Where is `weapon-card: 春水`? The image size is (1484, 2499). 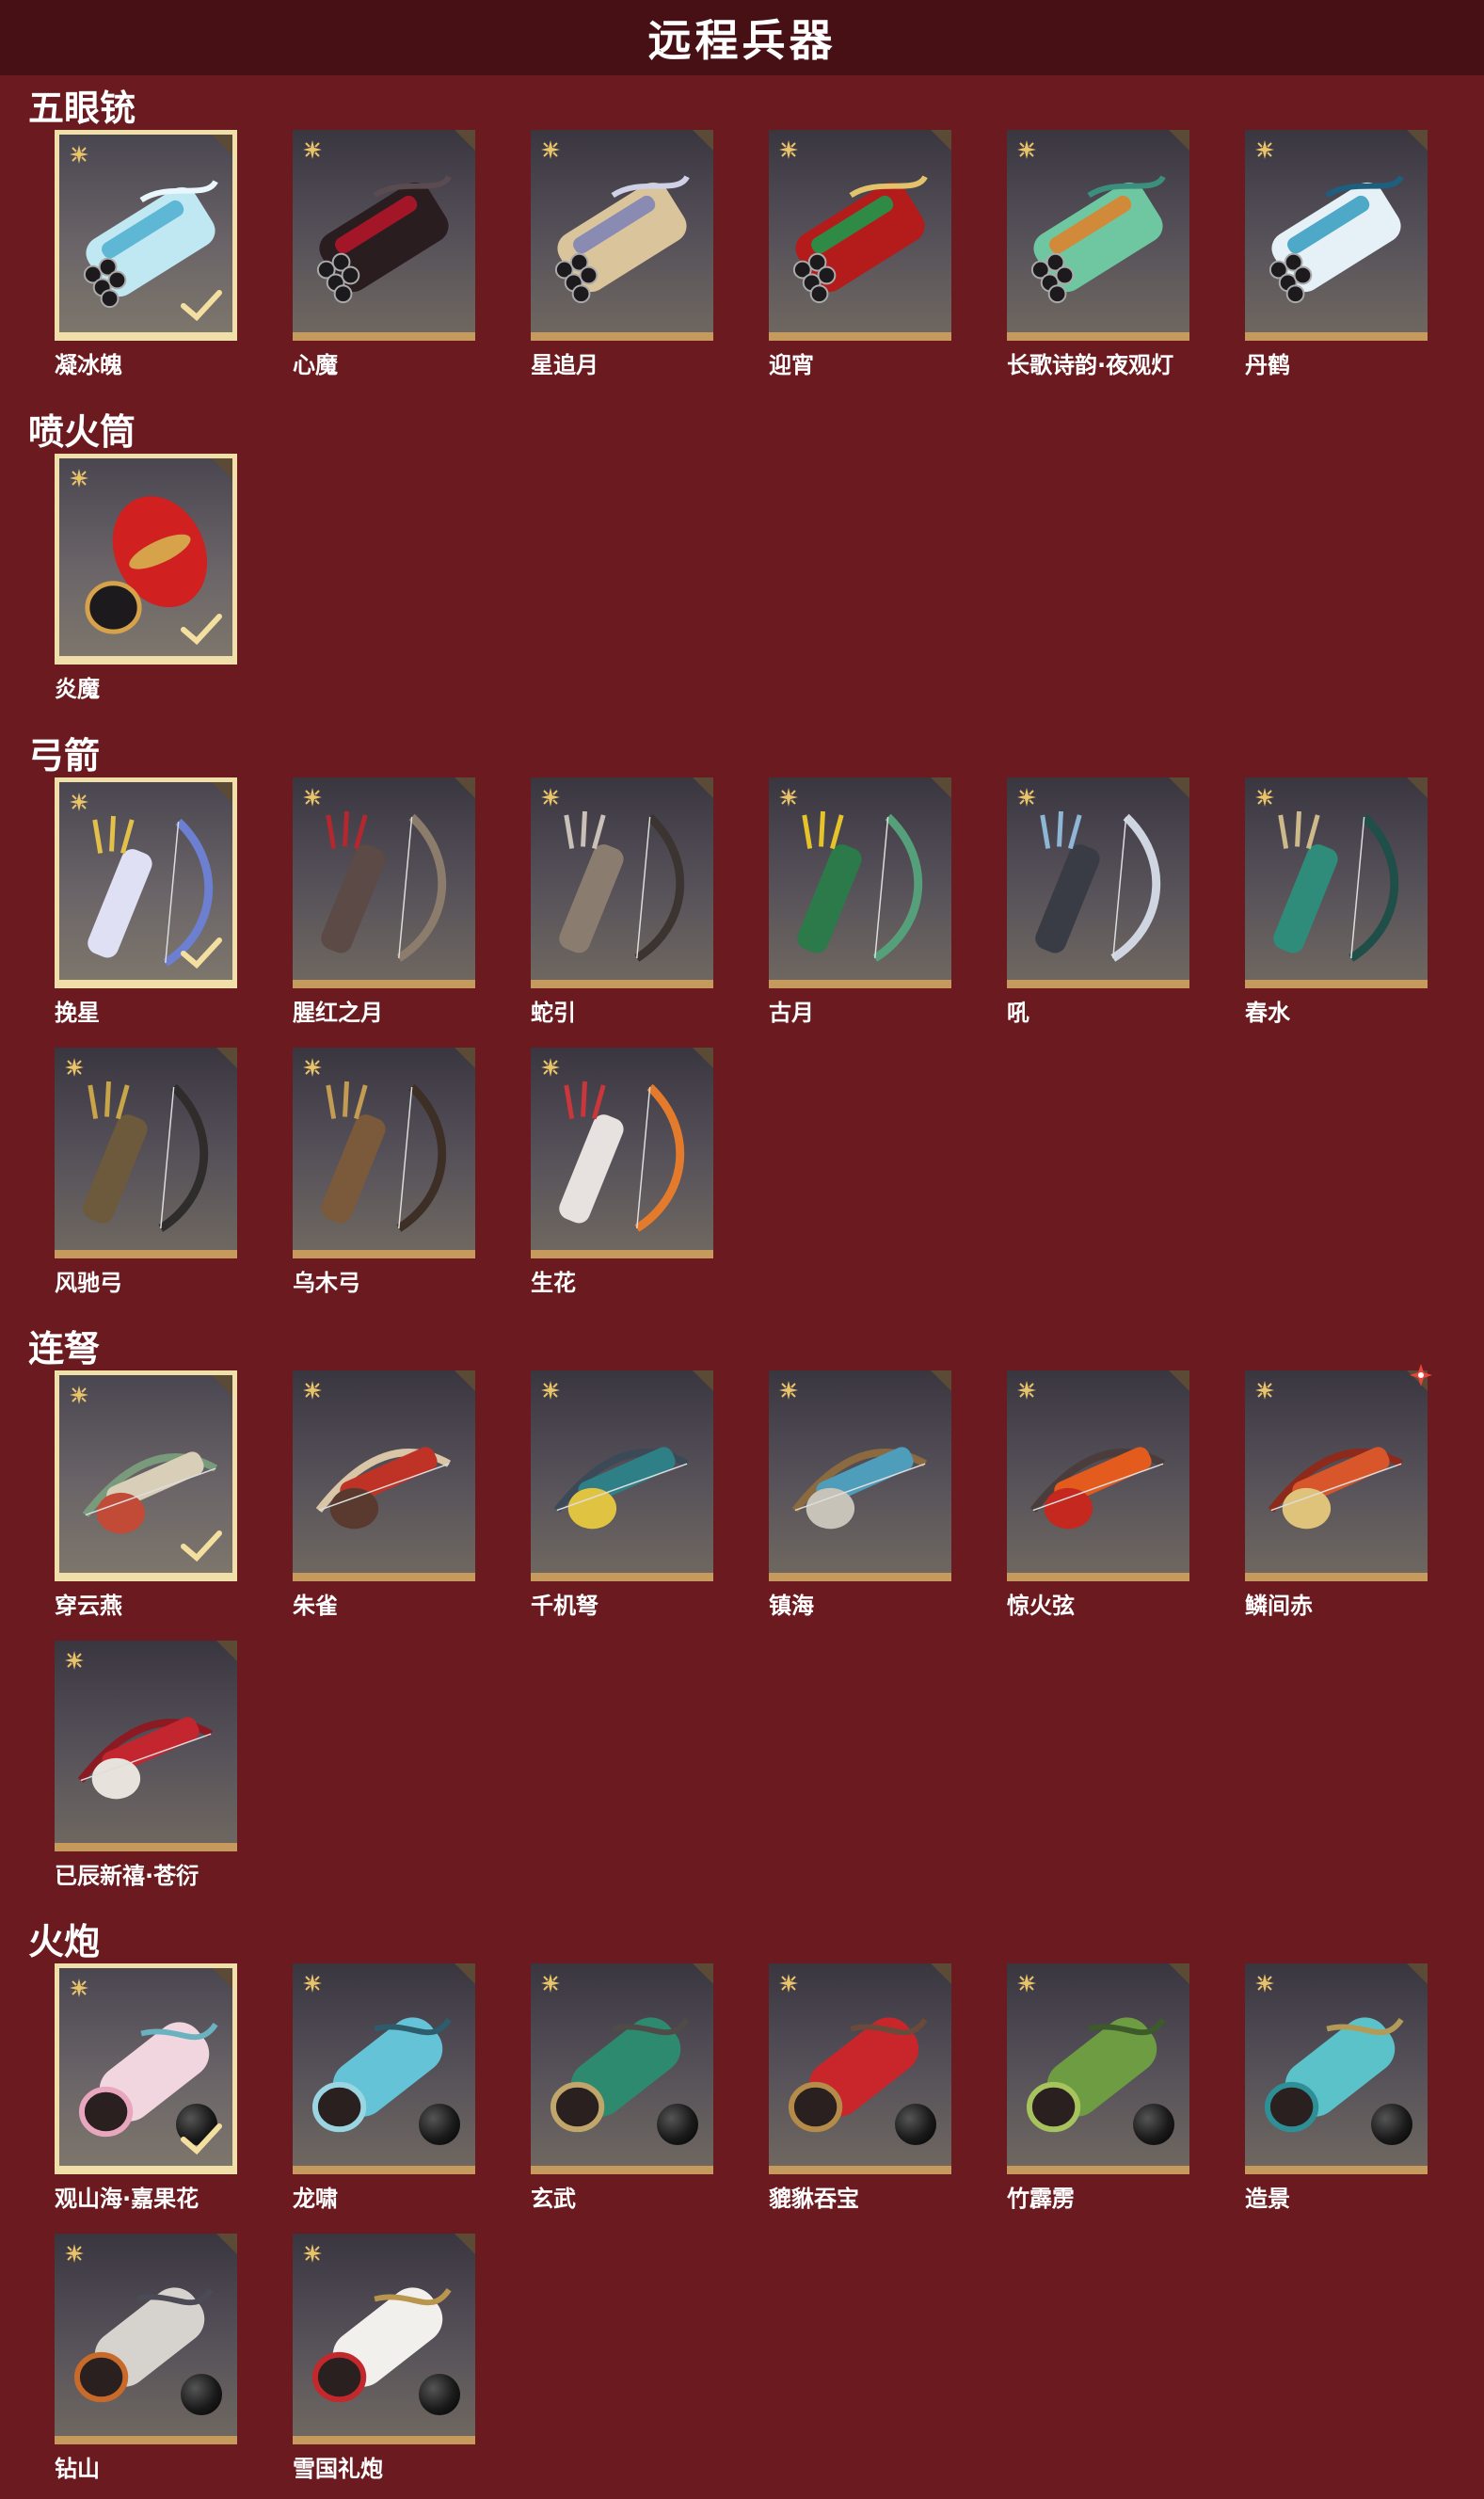 weapon-card: 春水 is located at coordinates (1336, 902).